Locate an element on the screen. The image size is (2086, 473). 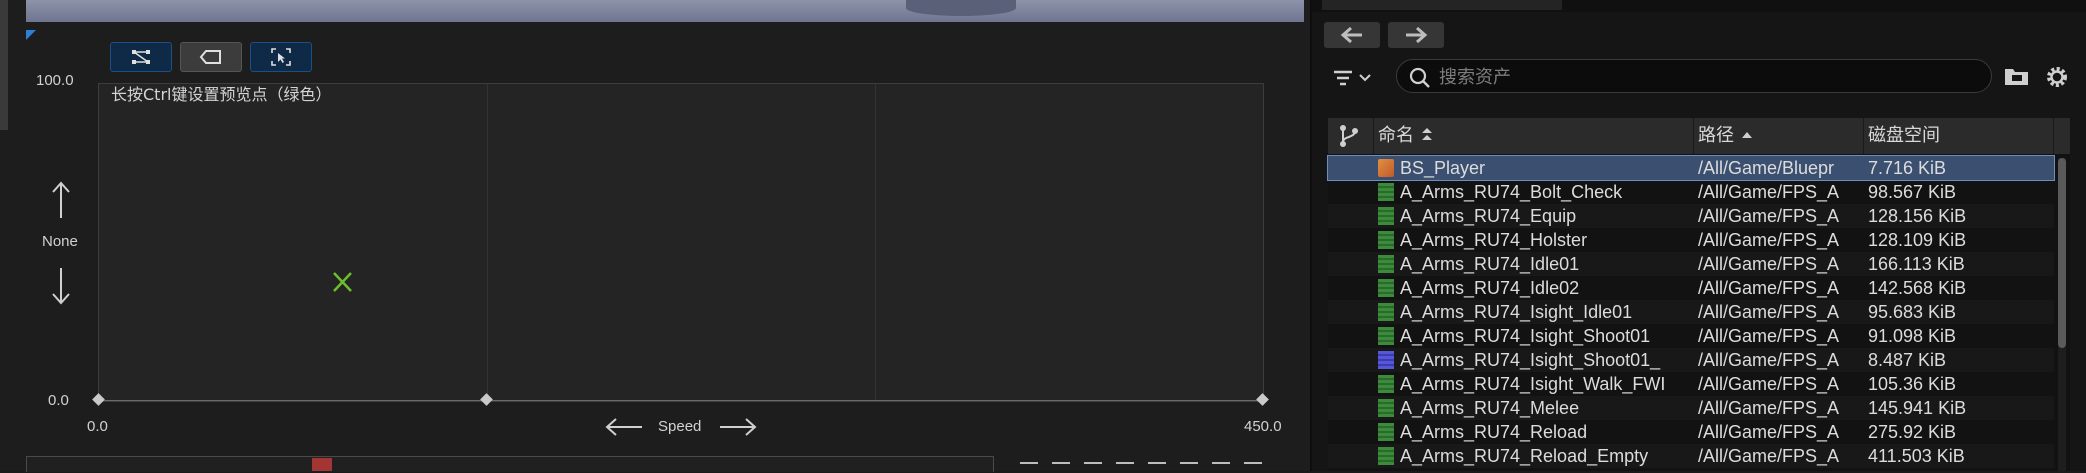
asset-path: /All/Game/Bluepr is located at coordinates (1766, 168).